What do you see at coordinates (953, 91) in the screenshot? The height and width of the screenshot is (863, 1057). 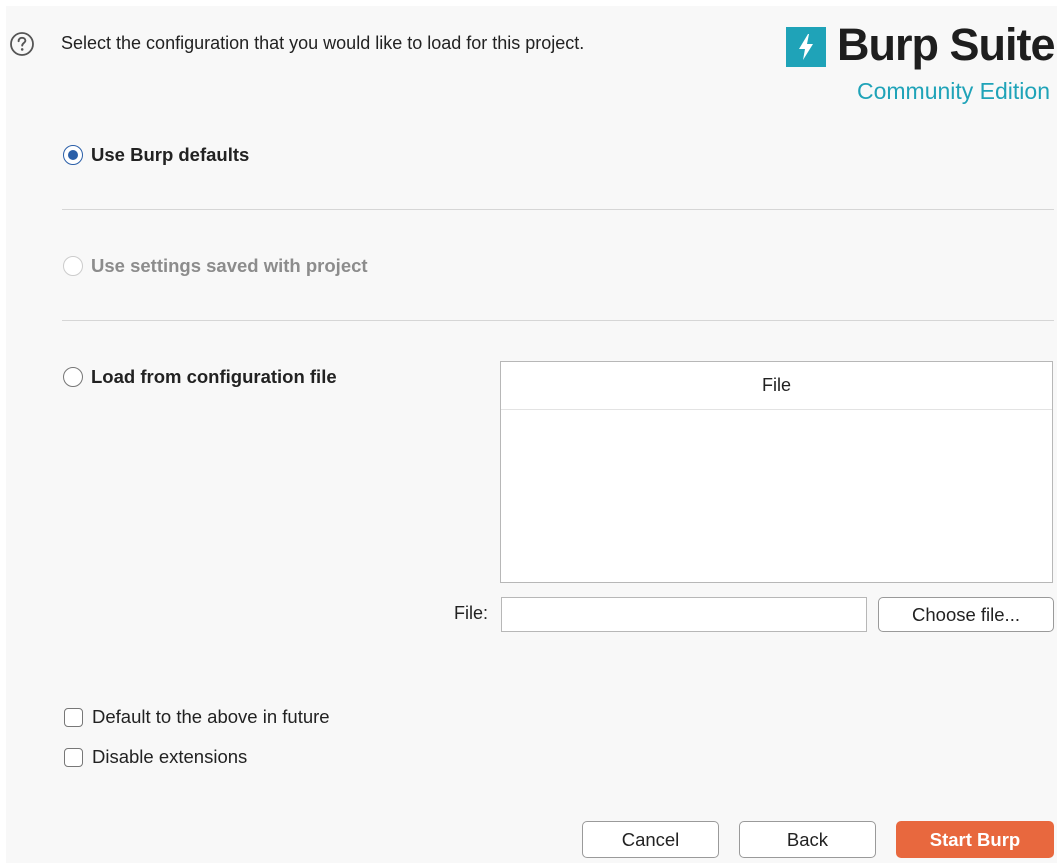 I see `logo-subtitle: Community Edition` at bounding box center [953, 91].